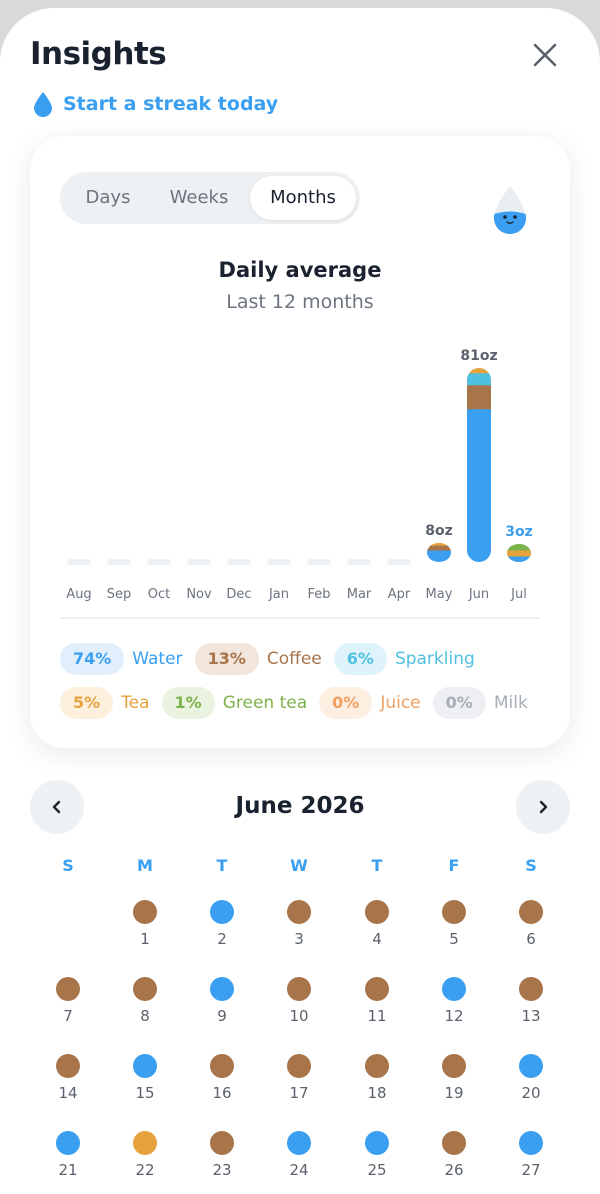 This screenshot has width=600, height=1194. Describe the element at coordinates (531, 1084) in the screenshot. I see `calendar-day: 20` at that location.